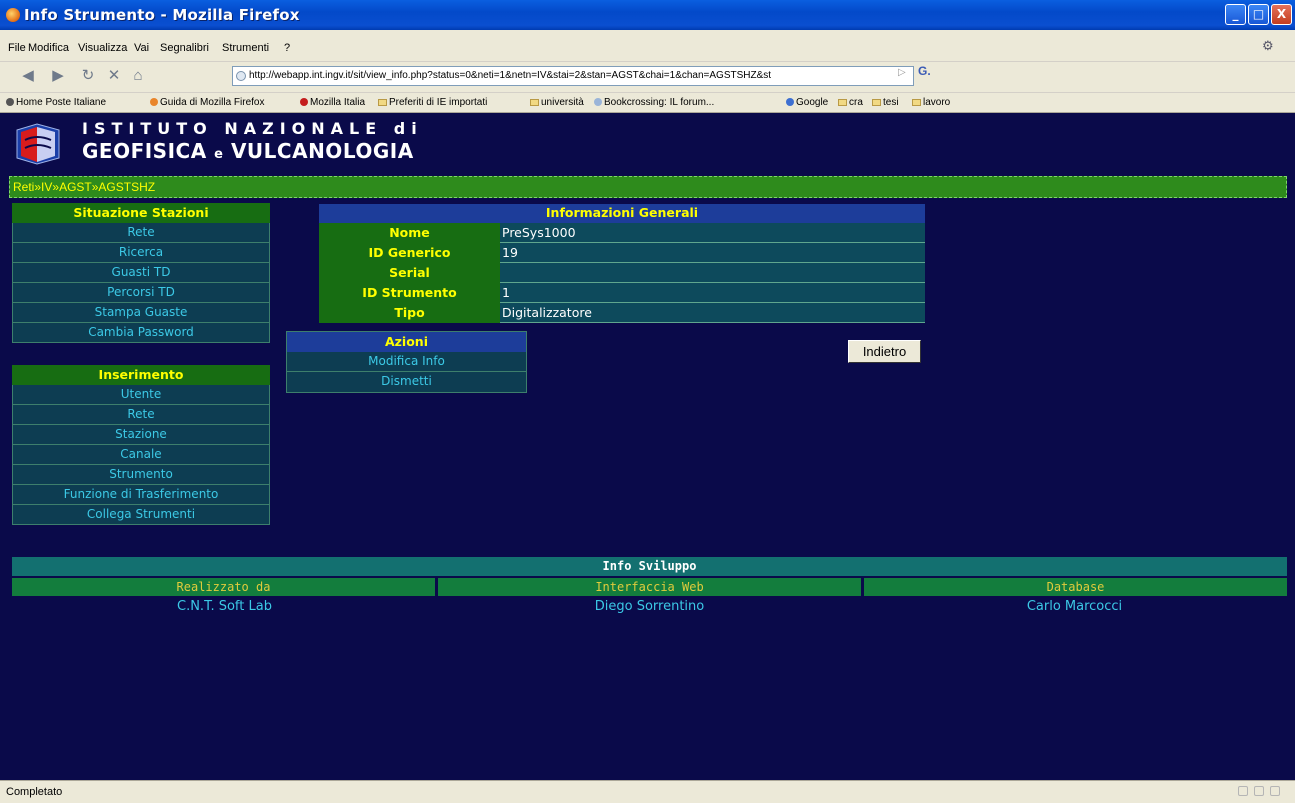 This screenshot has height=803, width=1295. What do you see at coordinates (649, 566) in the screenshot?
I see `dev-info-title: Info Sviluppo` at bounding box center [649, 566].